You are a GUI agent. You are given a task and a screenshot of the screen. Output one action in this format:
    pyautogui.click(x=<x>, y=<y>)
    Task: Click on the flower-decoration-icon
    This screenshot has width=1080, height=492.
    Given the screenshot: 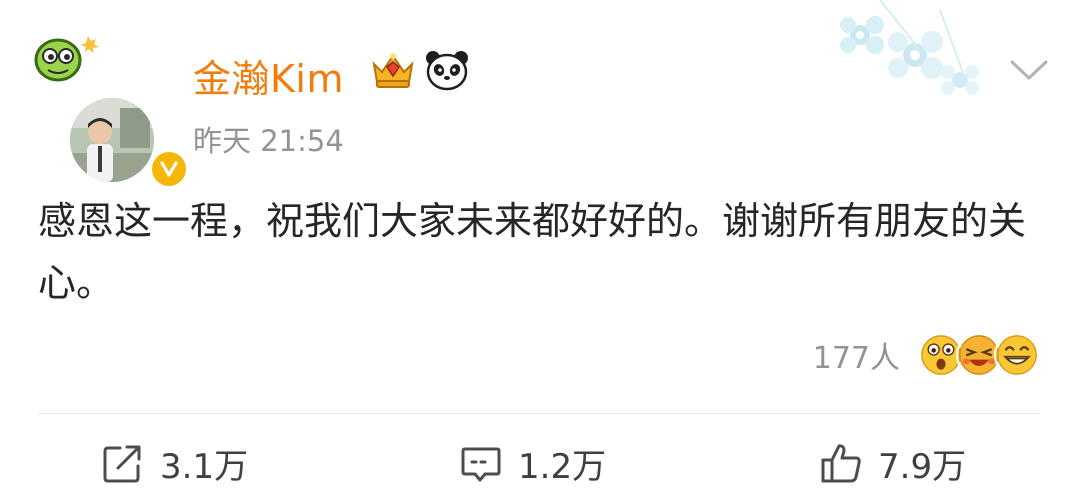 What is the action you would take?
    pyautogui.click(x=909, y=47)
    